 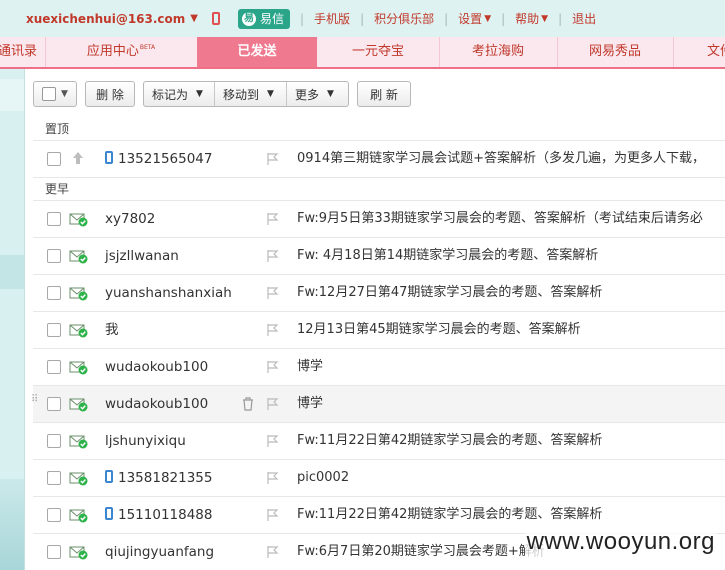 What do you see at coordinates (620, 542) in the screenshot?
I see `watermark: www.wooyun.org` at bounding box center [620, 542].